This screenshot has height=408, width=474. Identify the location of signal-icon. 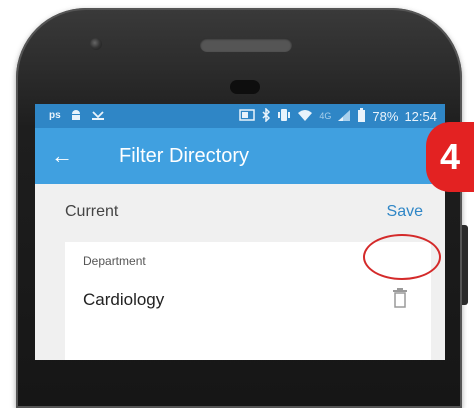
(344, 116).